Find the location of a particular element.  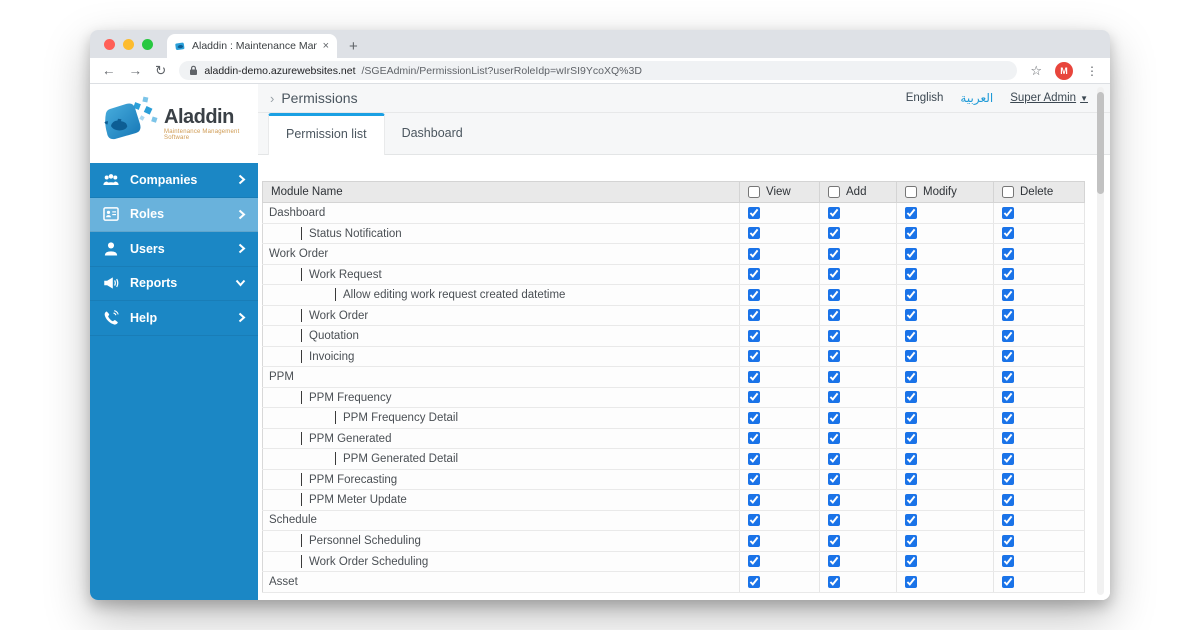

app-logo: Aladdin Maintenance Management Software is located at coordinates (174, 123).